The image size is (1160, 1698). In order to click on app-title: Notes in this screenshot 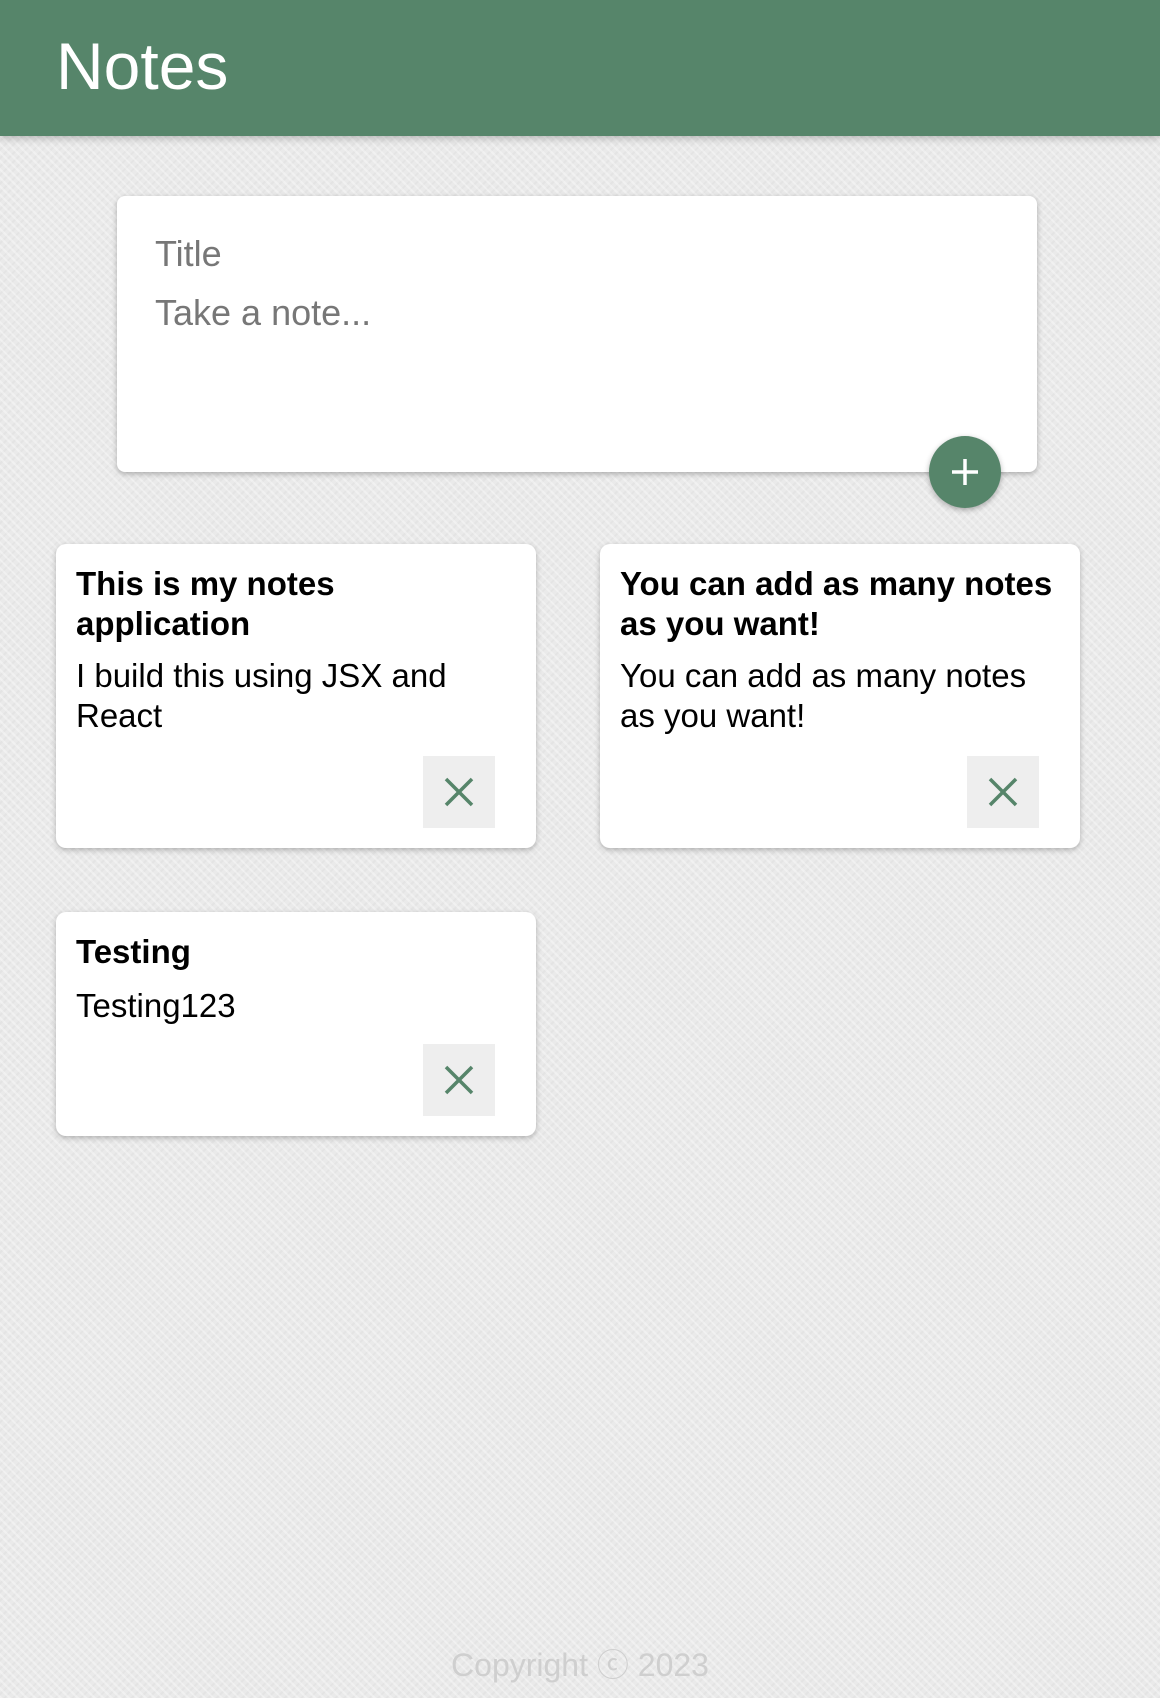, I will do `click(142, 66)`.